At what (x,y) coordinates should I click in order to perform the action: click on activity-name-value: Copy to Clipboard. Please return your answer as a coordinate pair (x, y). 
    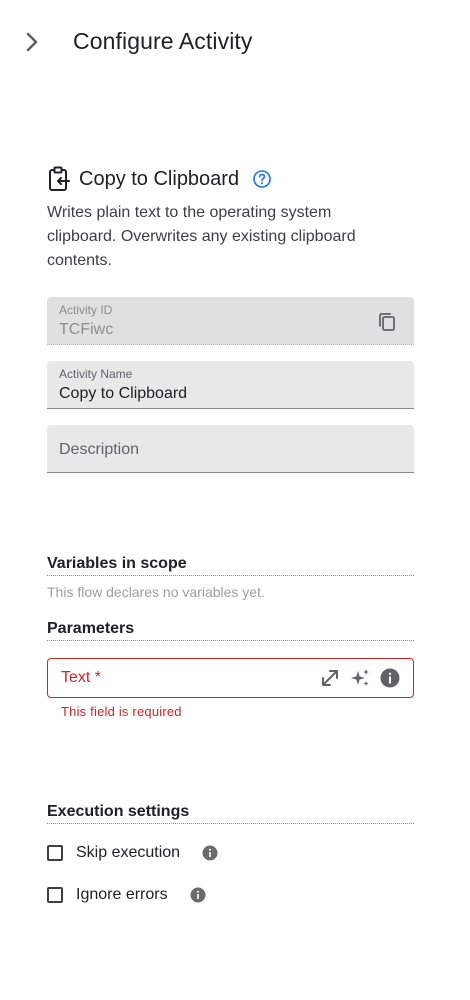
    Looking at the image, I should click on (123, 394).